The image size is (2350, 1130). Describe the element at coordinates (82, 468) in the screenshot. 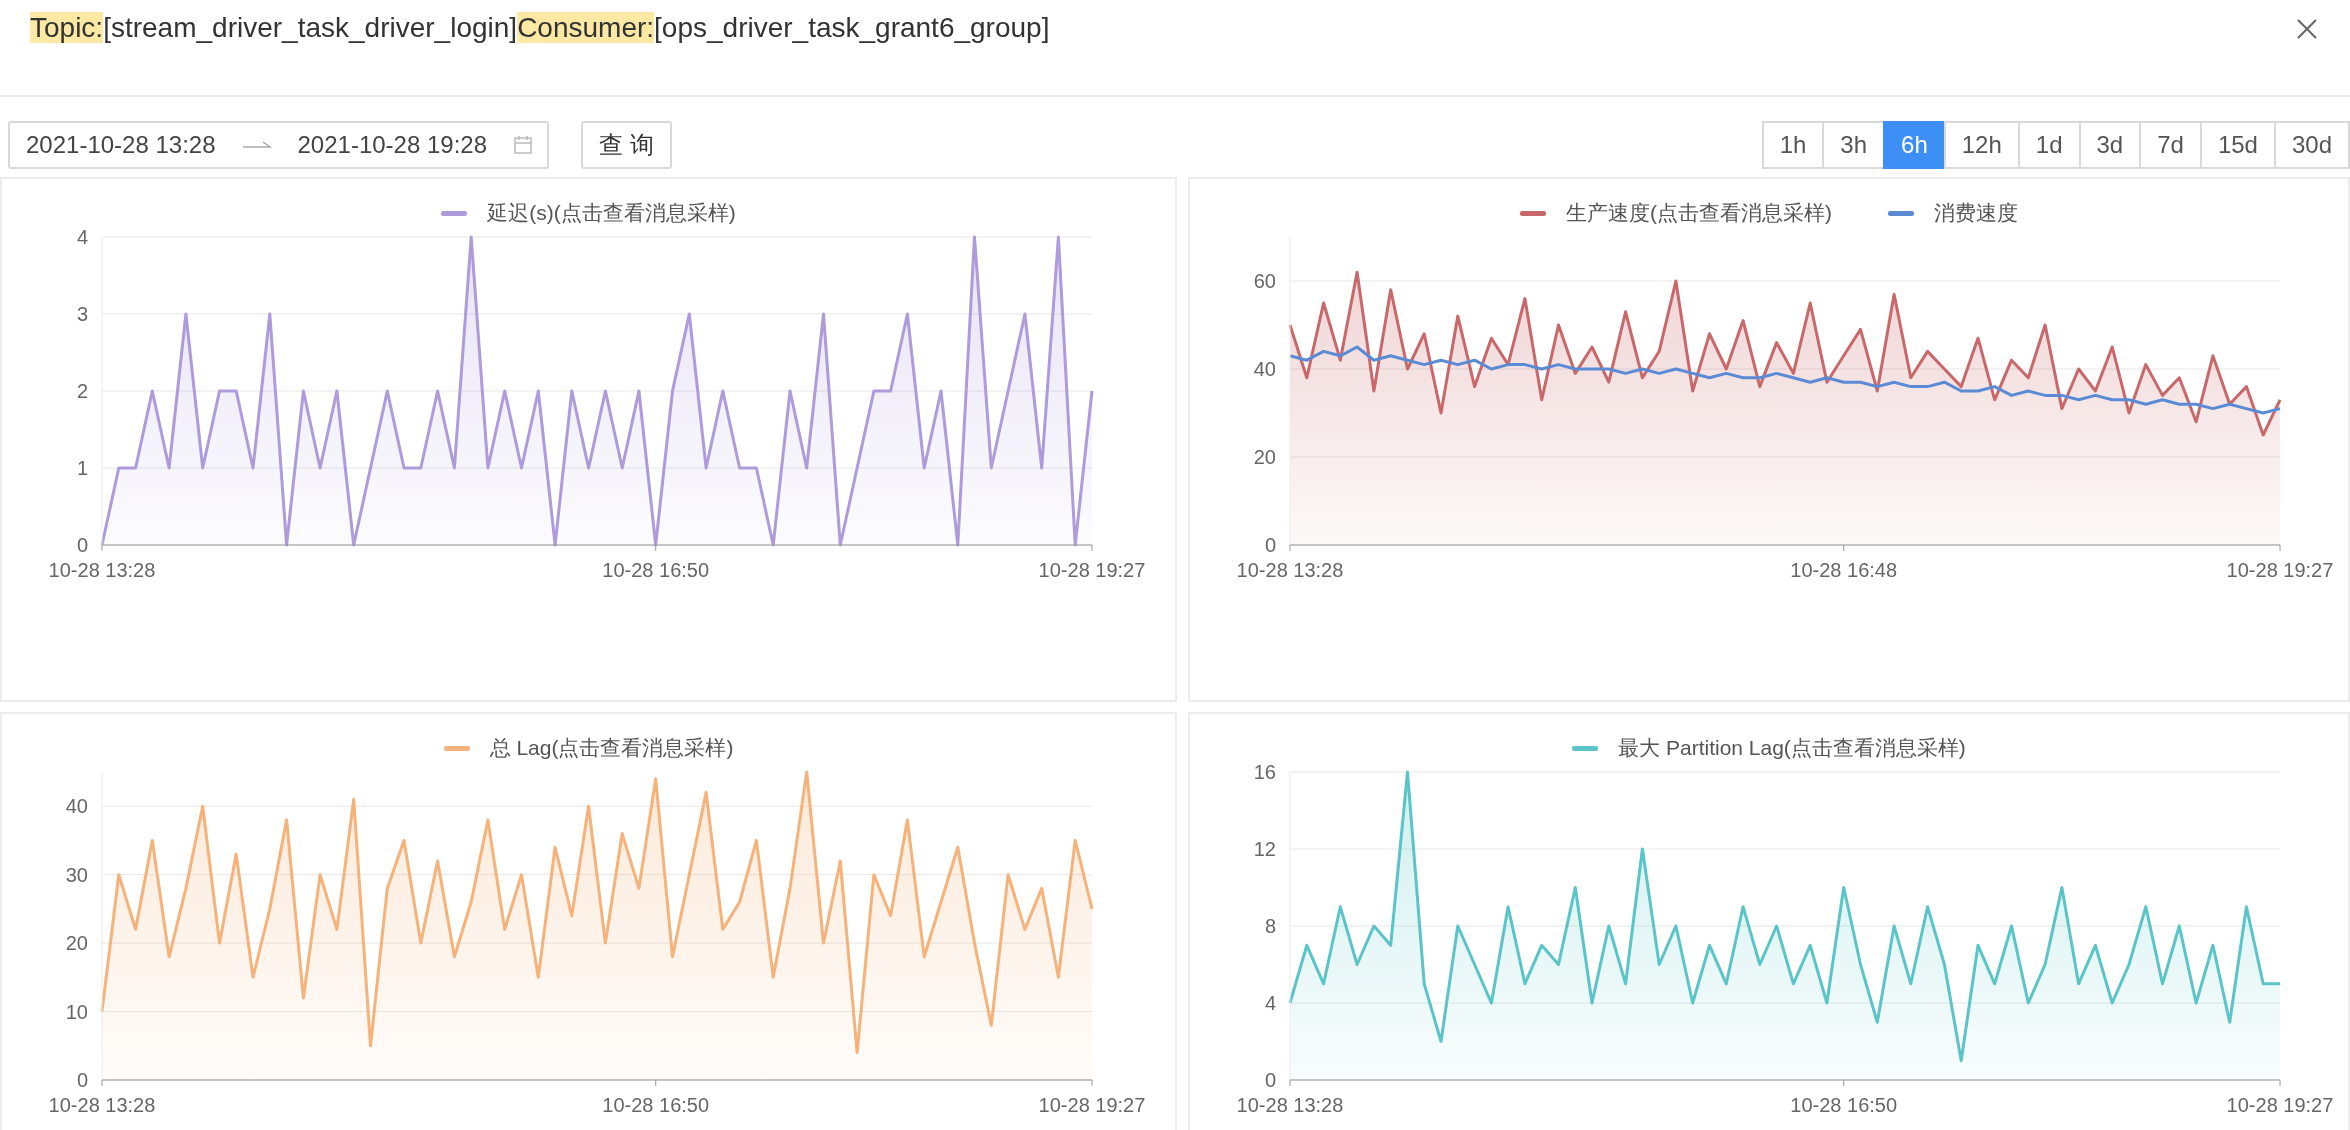

I see `axis-label: 1` at that location.